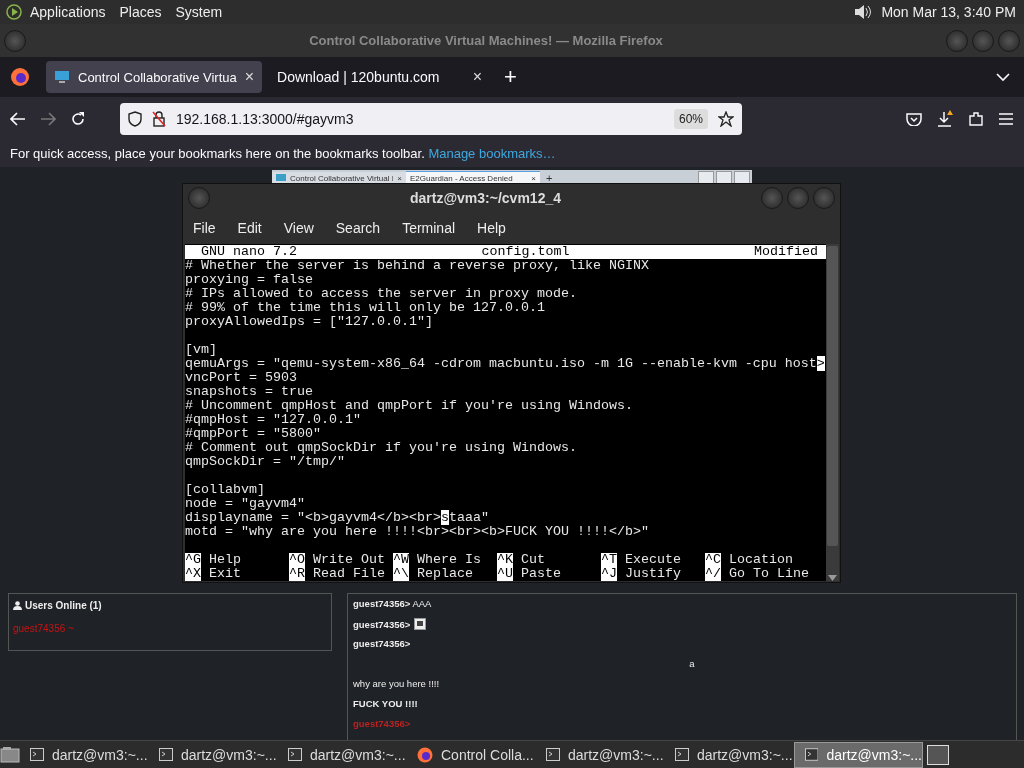  Describe the element at coordinates (652, 574) in the screenshot. I see `shortcut-label: Justify` at that location.